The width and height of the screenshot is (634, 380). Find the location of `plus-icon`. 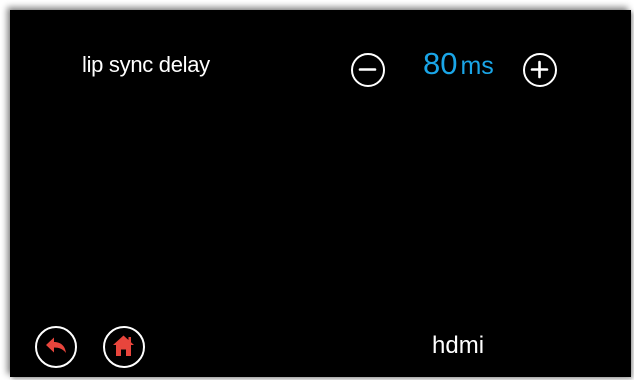

plus-icon is located at coordinates (539, 69).